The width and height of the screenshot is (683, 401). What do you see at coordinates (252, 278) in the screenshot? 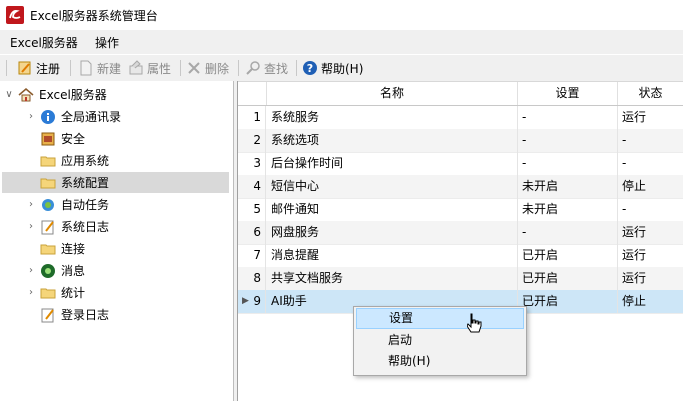
I see `row-number: 8` at bounding box center [252, 278].